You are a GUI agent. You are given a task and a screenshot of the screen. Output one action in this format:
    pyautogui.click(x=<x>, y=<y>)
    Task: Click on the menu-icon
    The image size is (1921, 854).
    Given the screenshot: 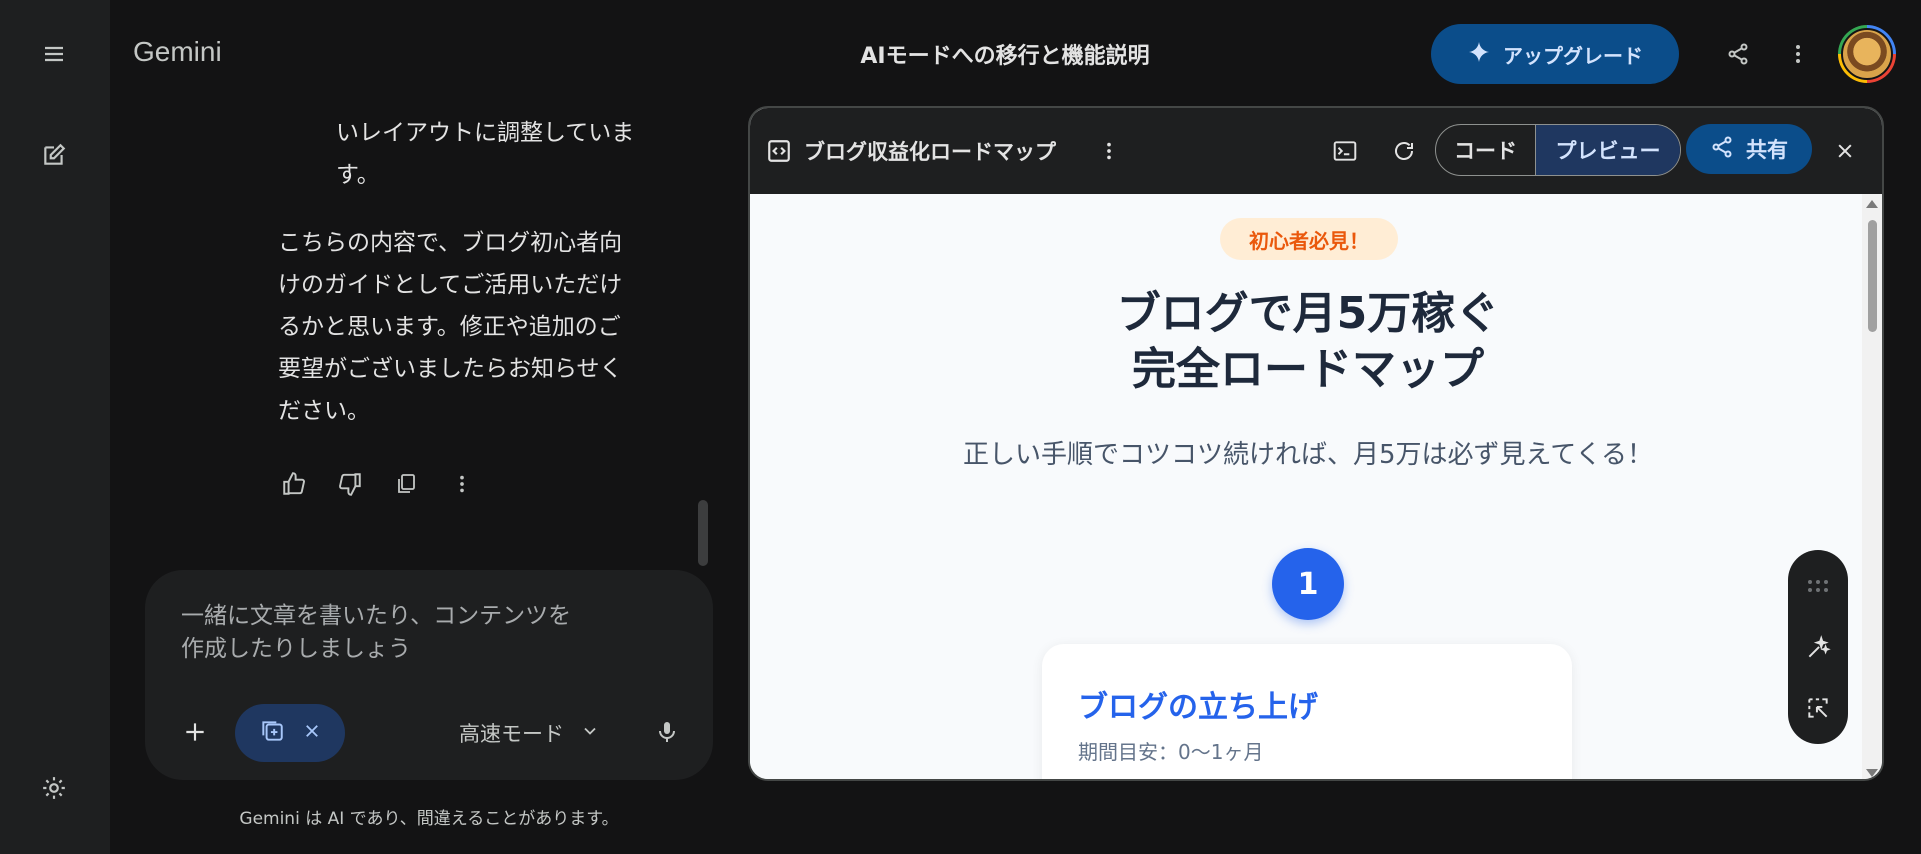 What is the action you would take?
    pyautogui.click(x=54, y=54)
    